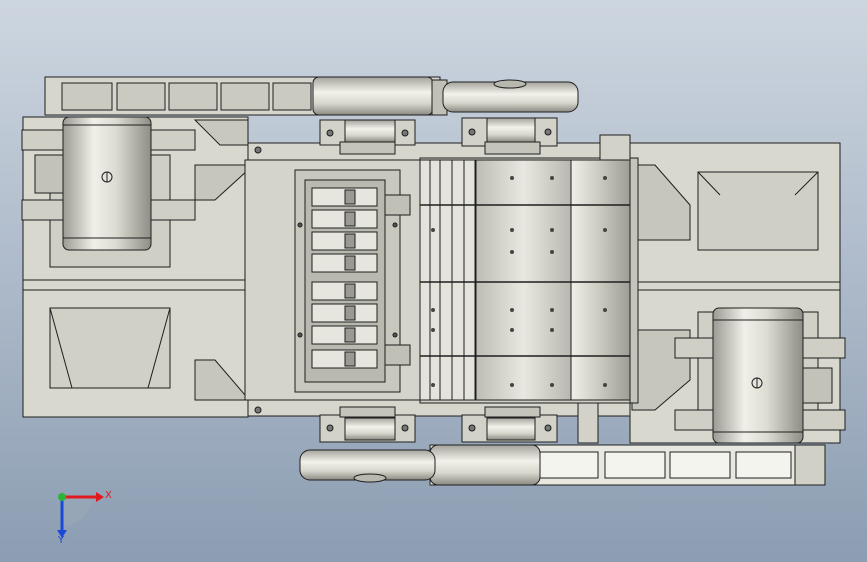 The width and height of the screenshot is (867, 562). I want to click on rotor-drums, so click(529, 289).